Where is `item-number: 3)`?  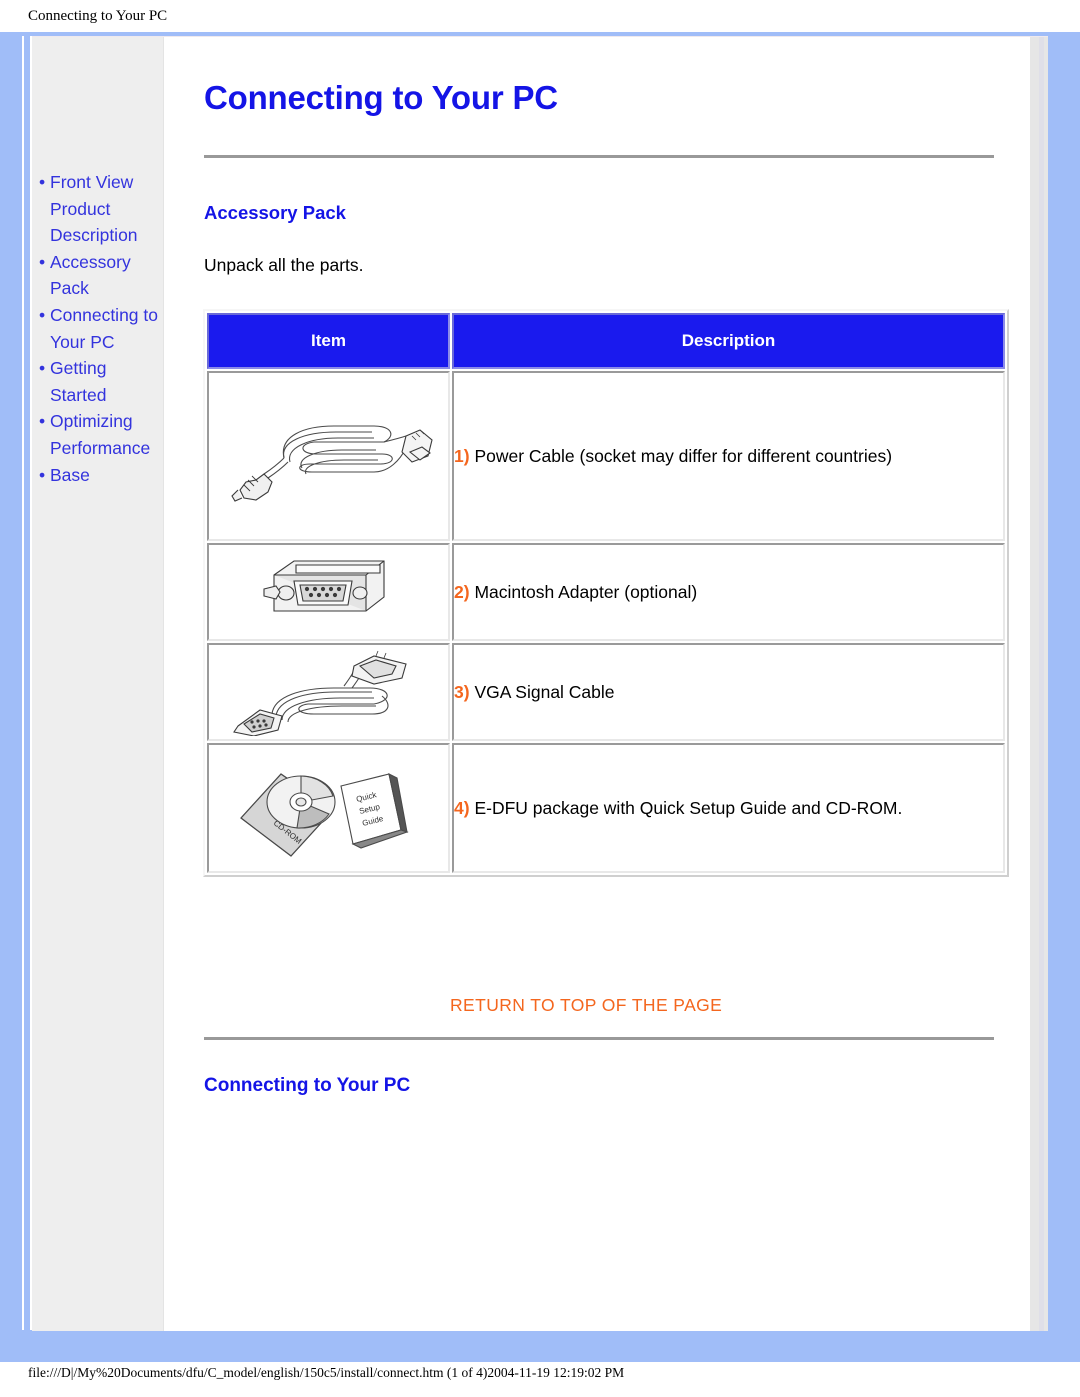
item-number: 3) is located at coordinates (462, 691).